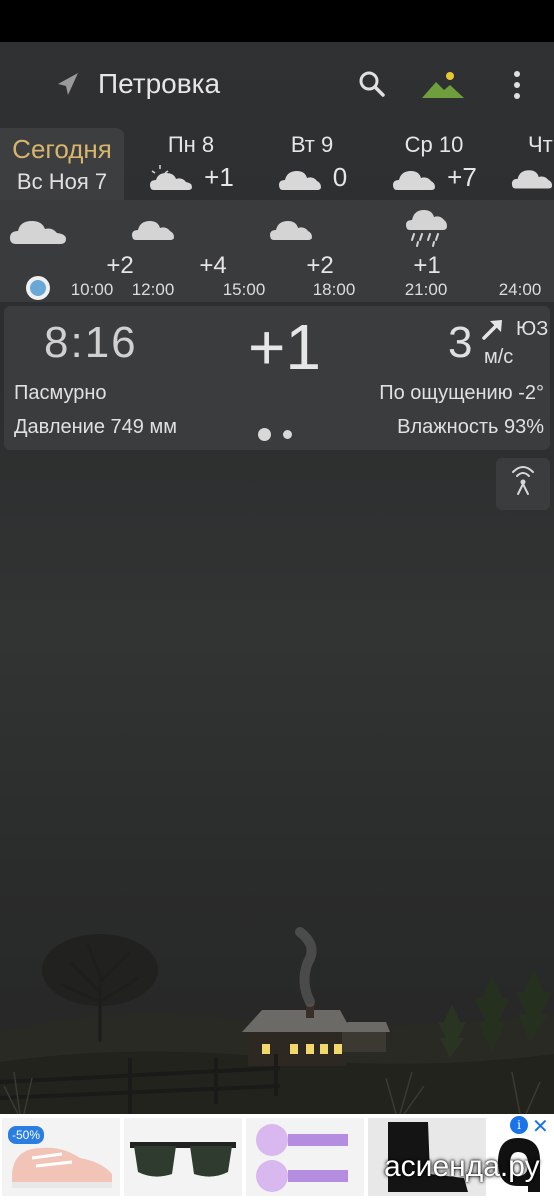  Describe the element at coordinates (532, 329) in the screenshot. I see `wind-direction: ЮЗ` at that location.